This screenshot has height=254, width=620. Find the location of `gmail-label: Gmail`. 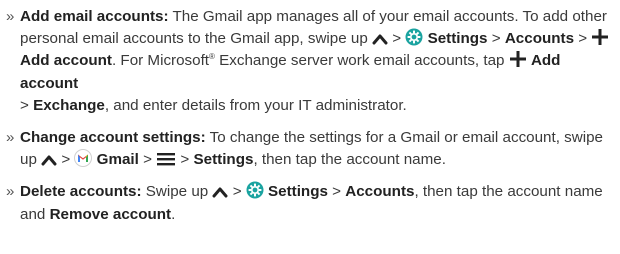

gmail-label: Gmail is located at coordinates (117, 160).